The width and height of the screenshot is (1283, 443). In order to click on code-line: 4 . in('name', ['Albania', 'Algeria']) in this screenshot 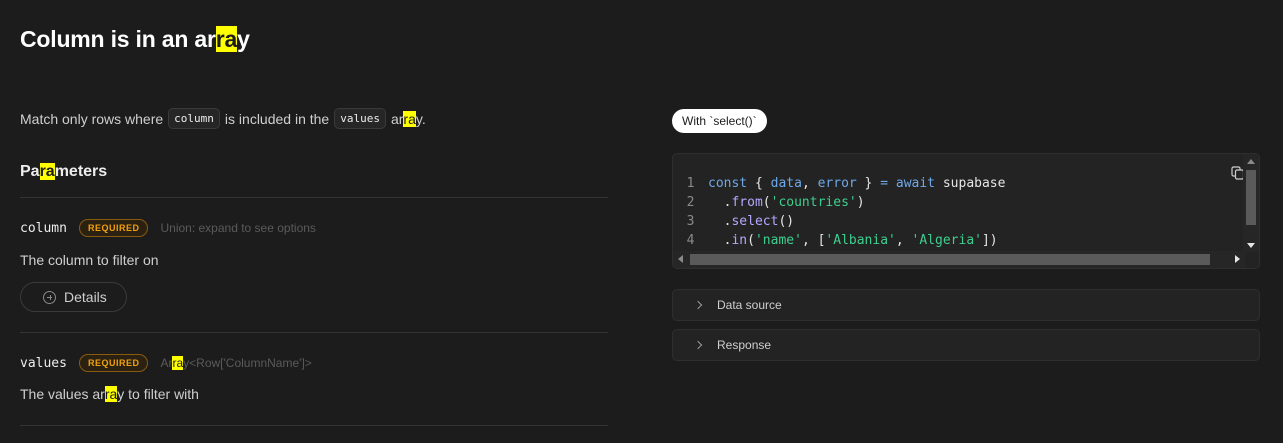, I will do `click(839, 240)`.